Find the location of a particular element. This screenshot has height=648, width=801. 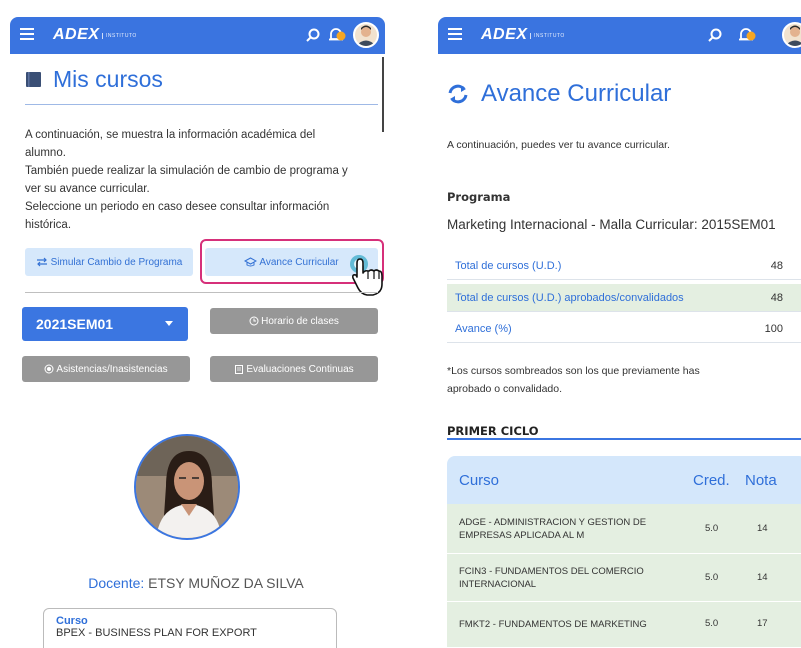

cycle-heading: PRIMER CICLO is located at coordinates (493, 431).